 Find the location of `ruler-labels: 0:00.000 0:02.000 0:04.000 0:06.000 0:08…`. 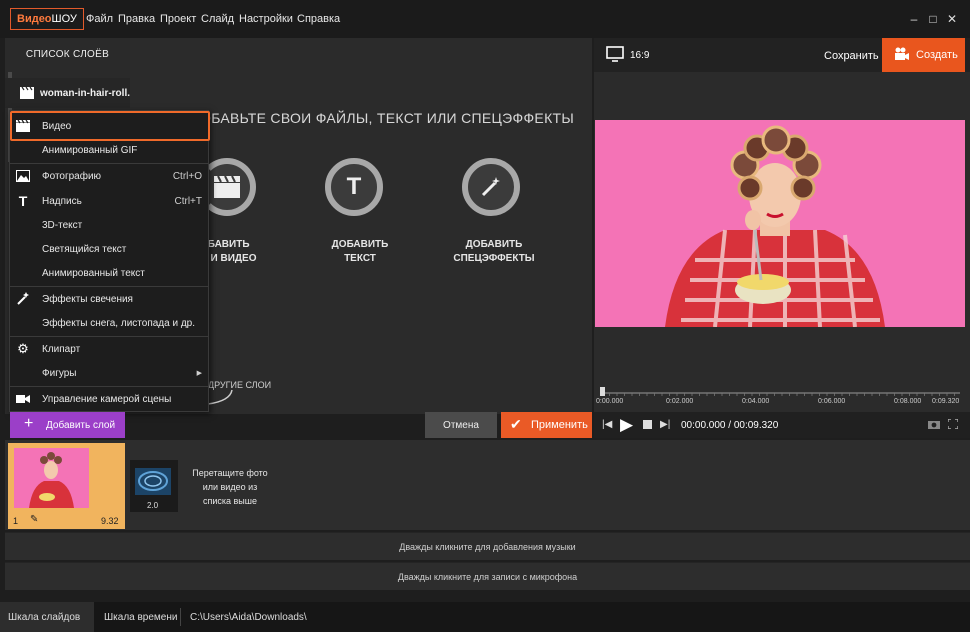

ruler-labels: 0:00.000 0:02.000 0:04.000 0:06.000 0:08… is located at coordinates (780, 404).